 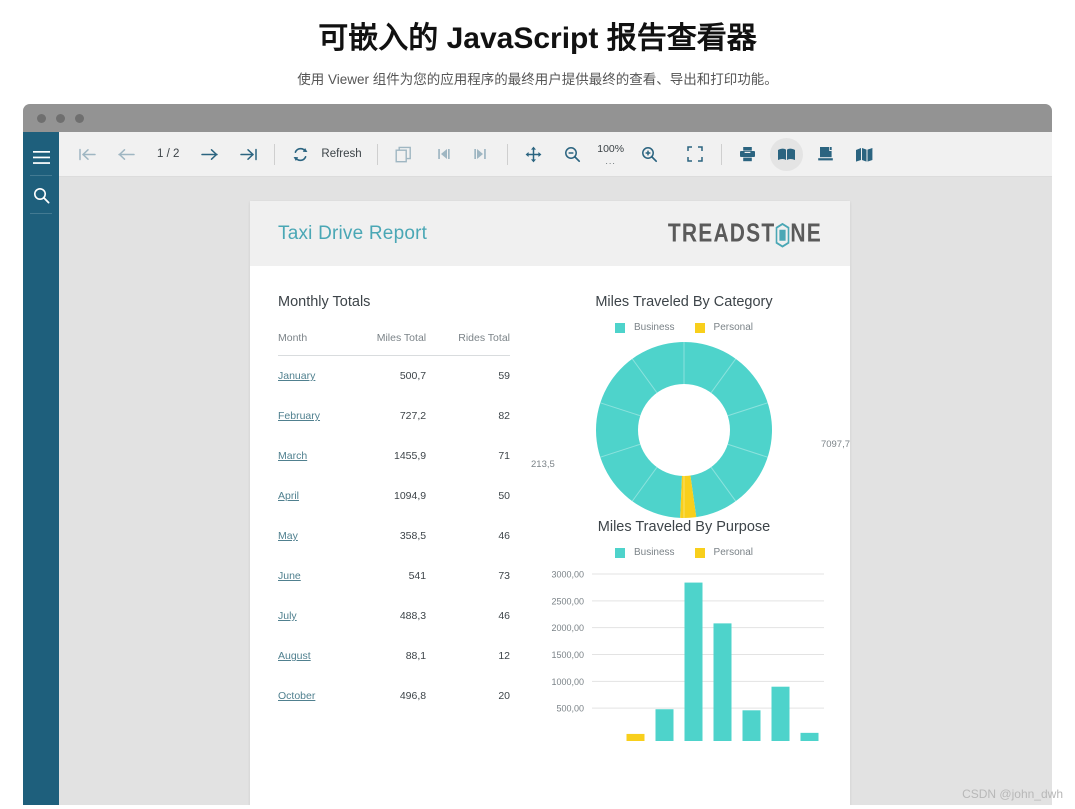 What do you see at coordinates (504, 696) in the screenshot?
I see `cell-rides-total: 20` at bounding box center [504, 696].